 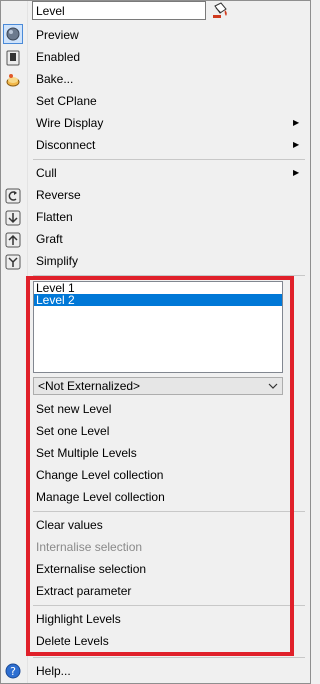 I want to click on menu-item-externalise-selection: Externalise selection, so click(x=91, y=569).